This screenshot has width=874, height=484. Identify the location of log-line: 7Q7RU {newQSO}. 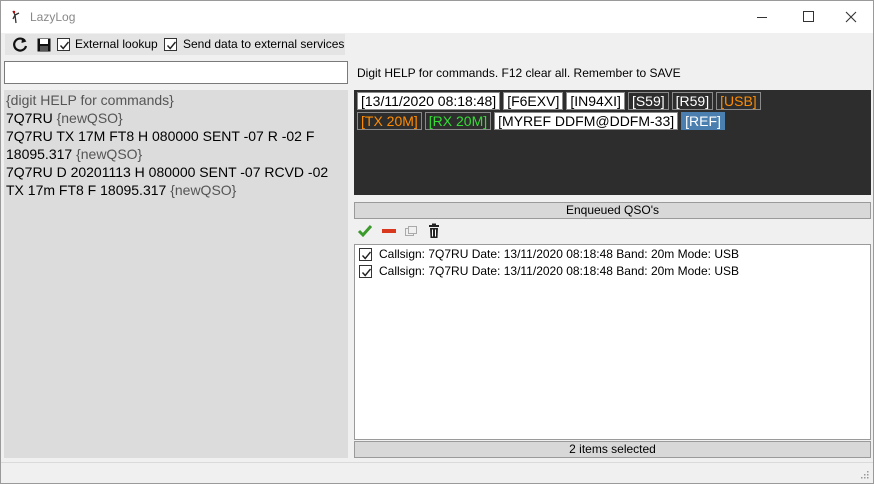
(176, 118).